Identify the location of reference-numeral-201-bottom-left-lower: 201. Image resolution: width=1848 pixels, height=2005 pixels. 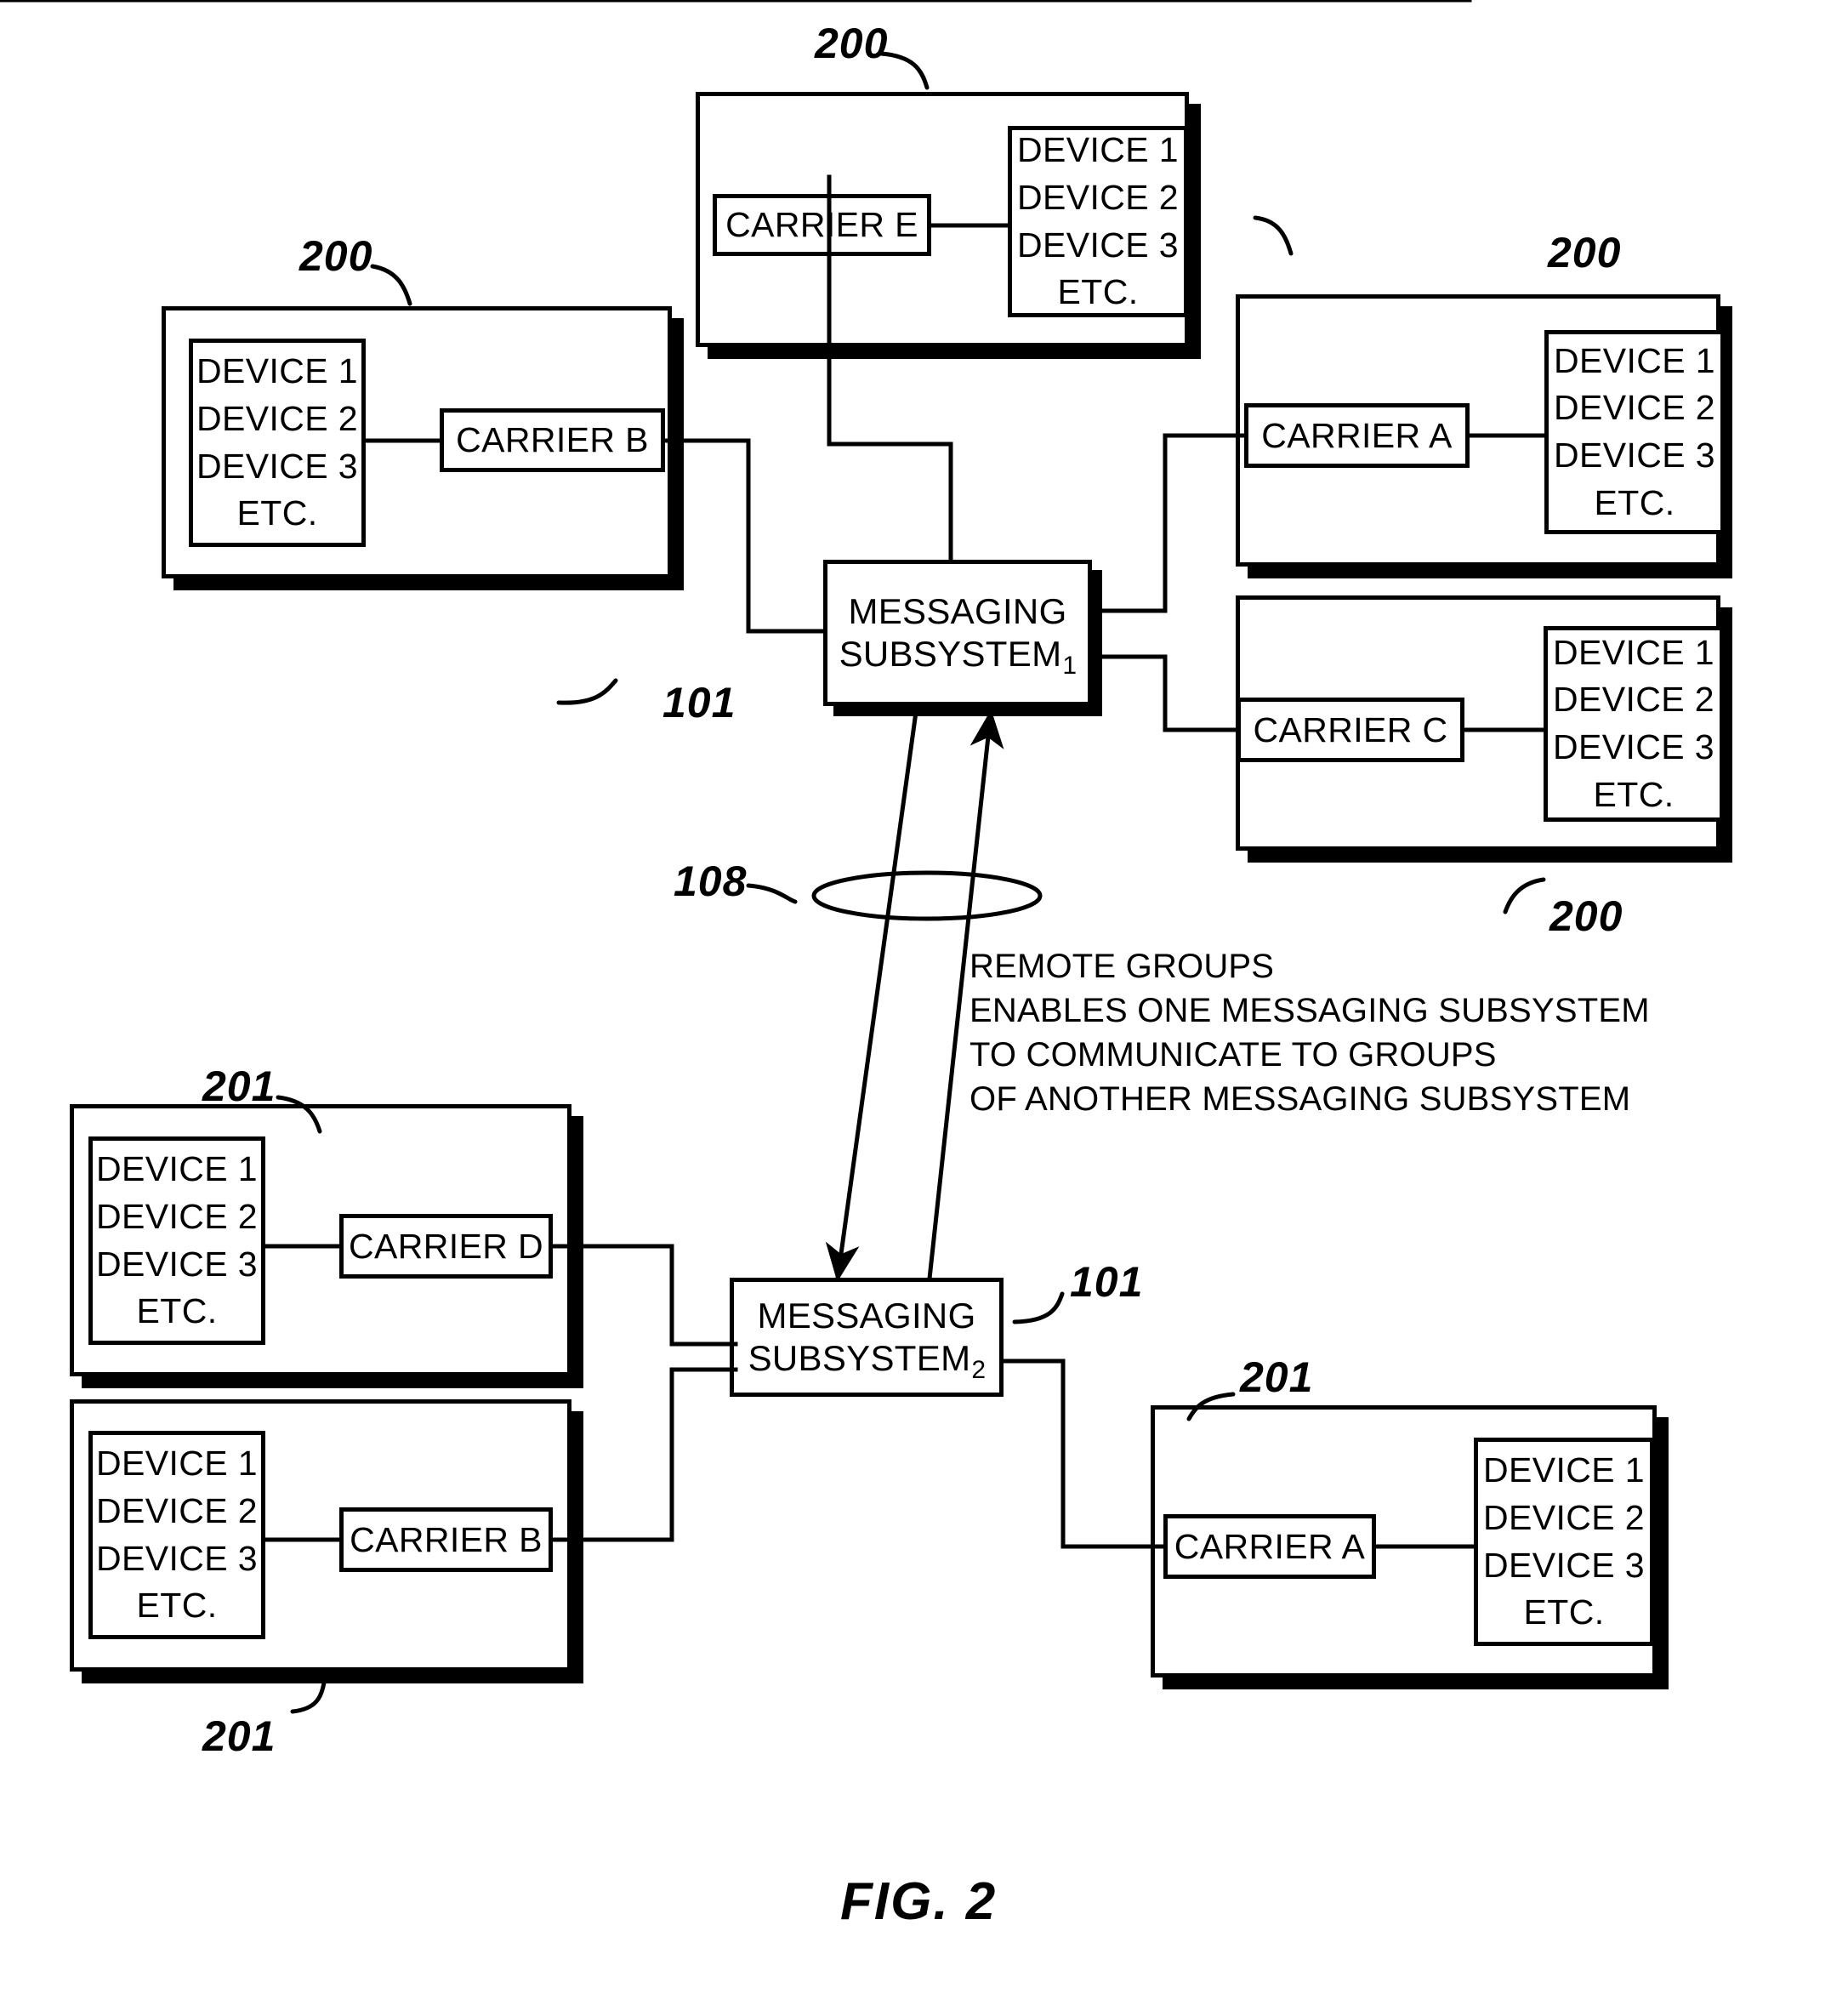
(239, 1736).